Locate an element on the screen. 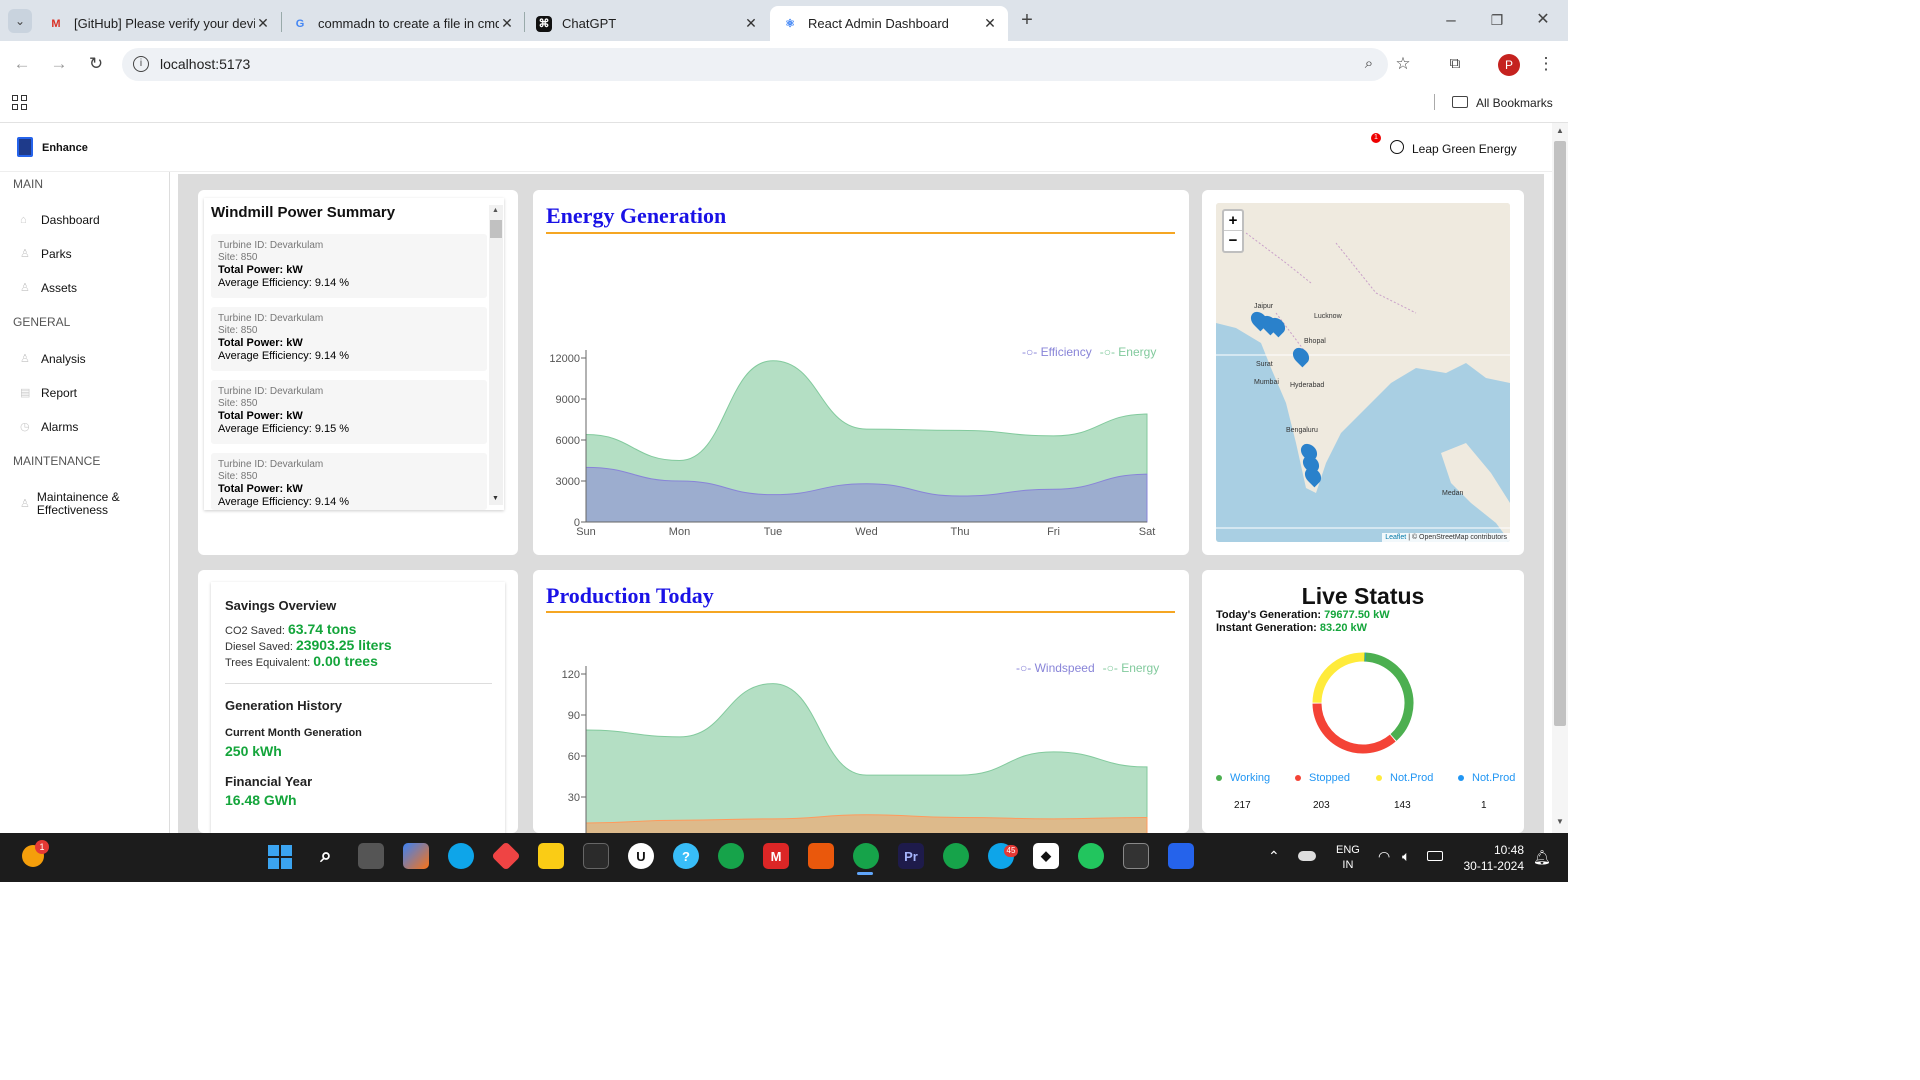  copilot-icon is located at coordinates (416, 856).